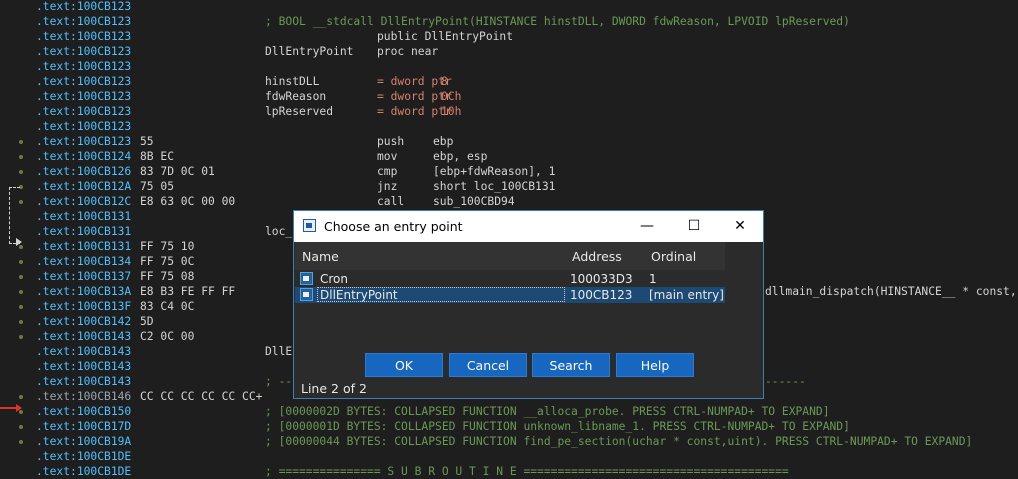 This screenshot has width=1018, height=479. Describe the element at coordinates (509, 141) in the screenshot. I see `code-line: .text:100CB123 55 push ebp` at that location.